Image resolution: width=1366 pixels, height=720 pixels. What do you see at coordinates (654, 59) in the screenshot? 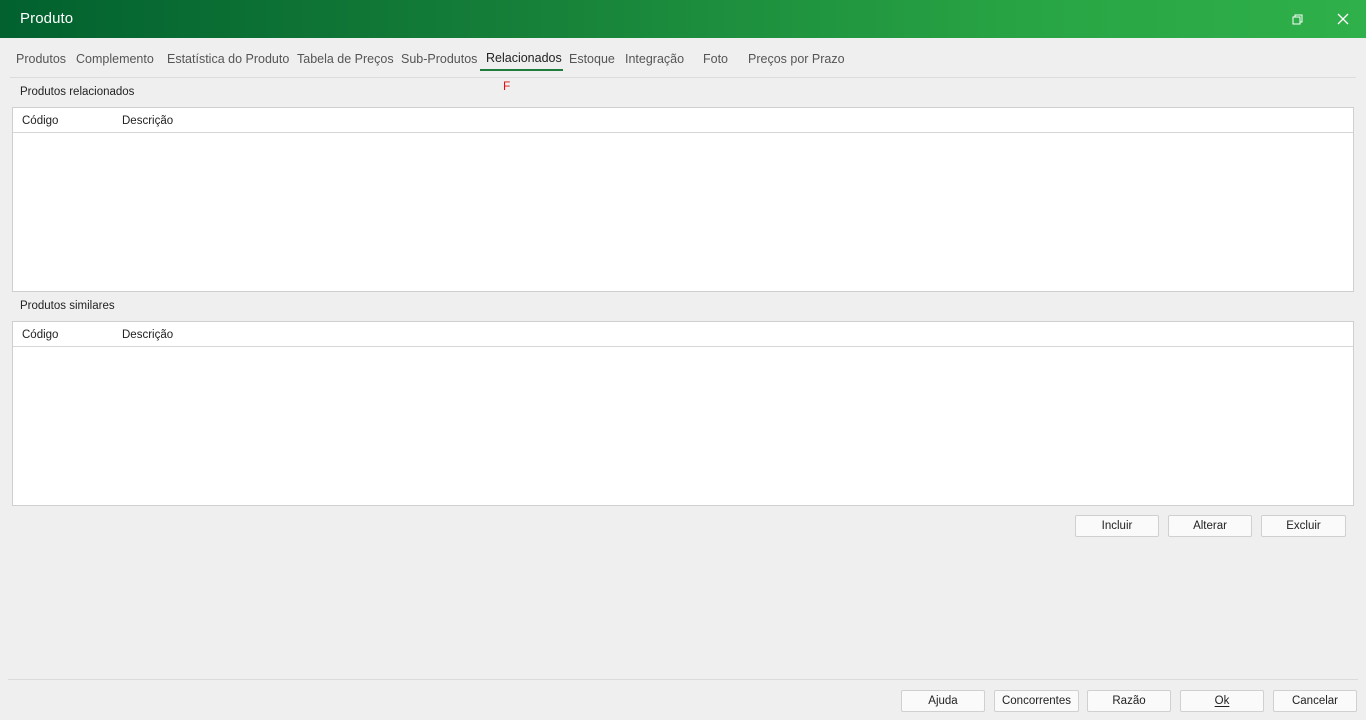
I see `tab-integracao: Integração` at bounding box center [654, 59].